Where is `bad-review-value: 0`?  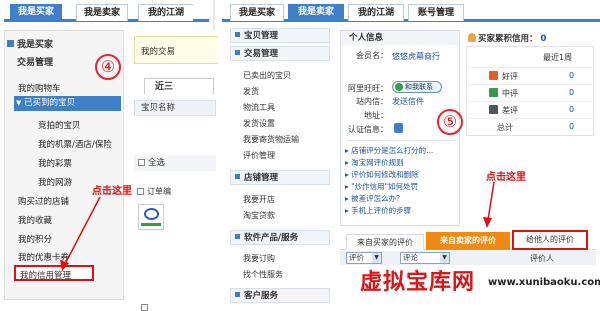 bad-review-value: 0 is located at coordinates (571, 109).